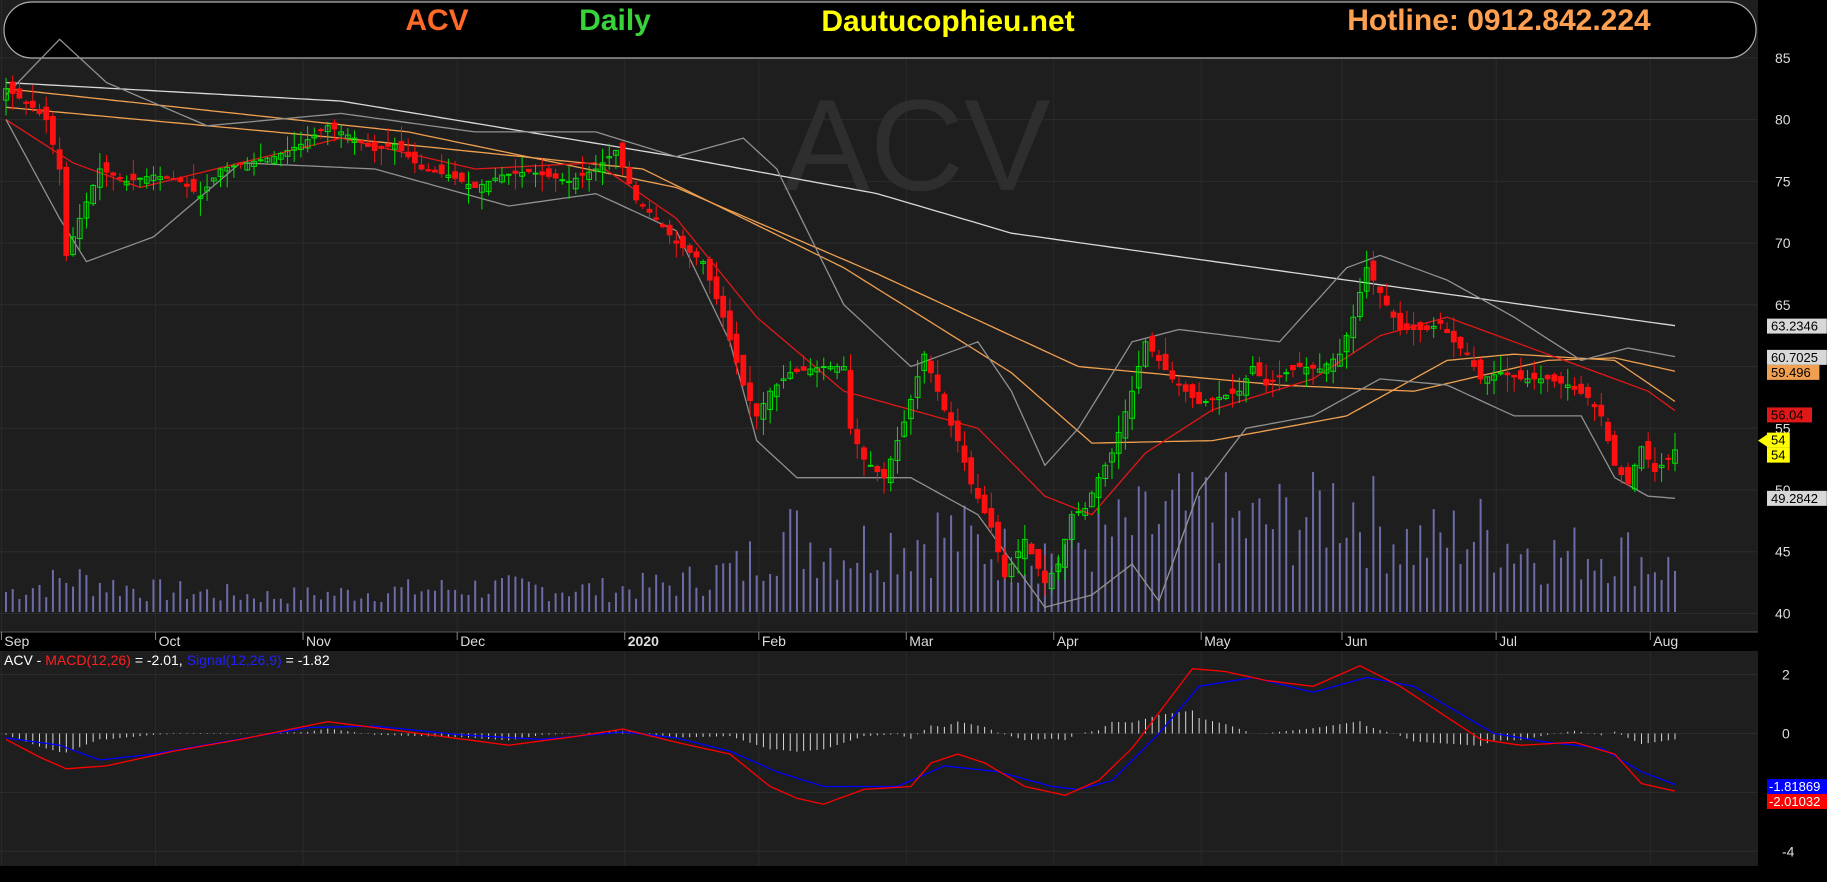  Describe the element at coordinates (1788, 851) in the screenshot. I see `macd-tick-label: -4` at that location.